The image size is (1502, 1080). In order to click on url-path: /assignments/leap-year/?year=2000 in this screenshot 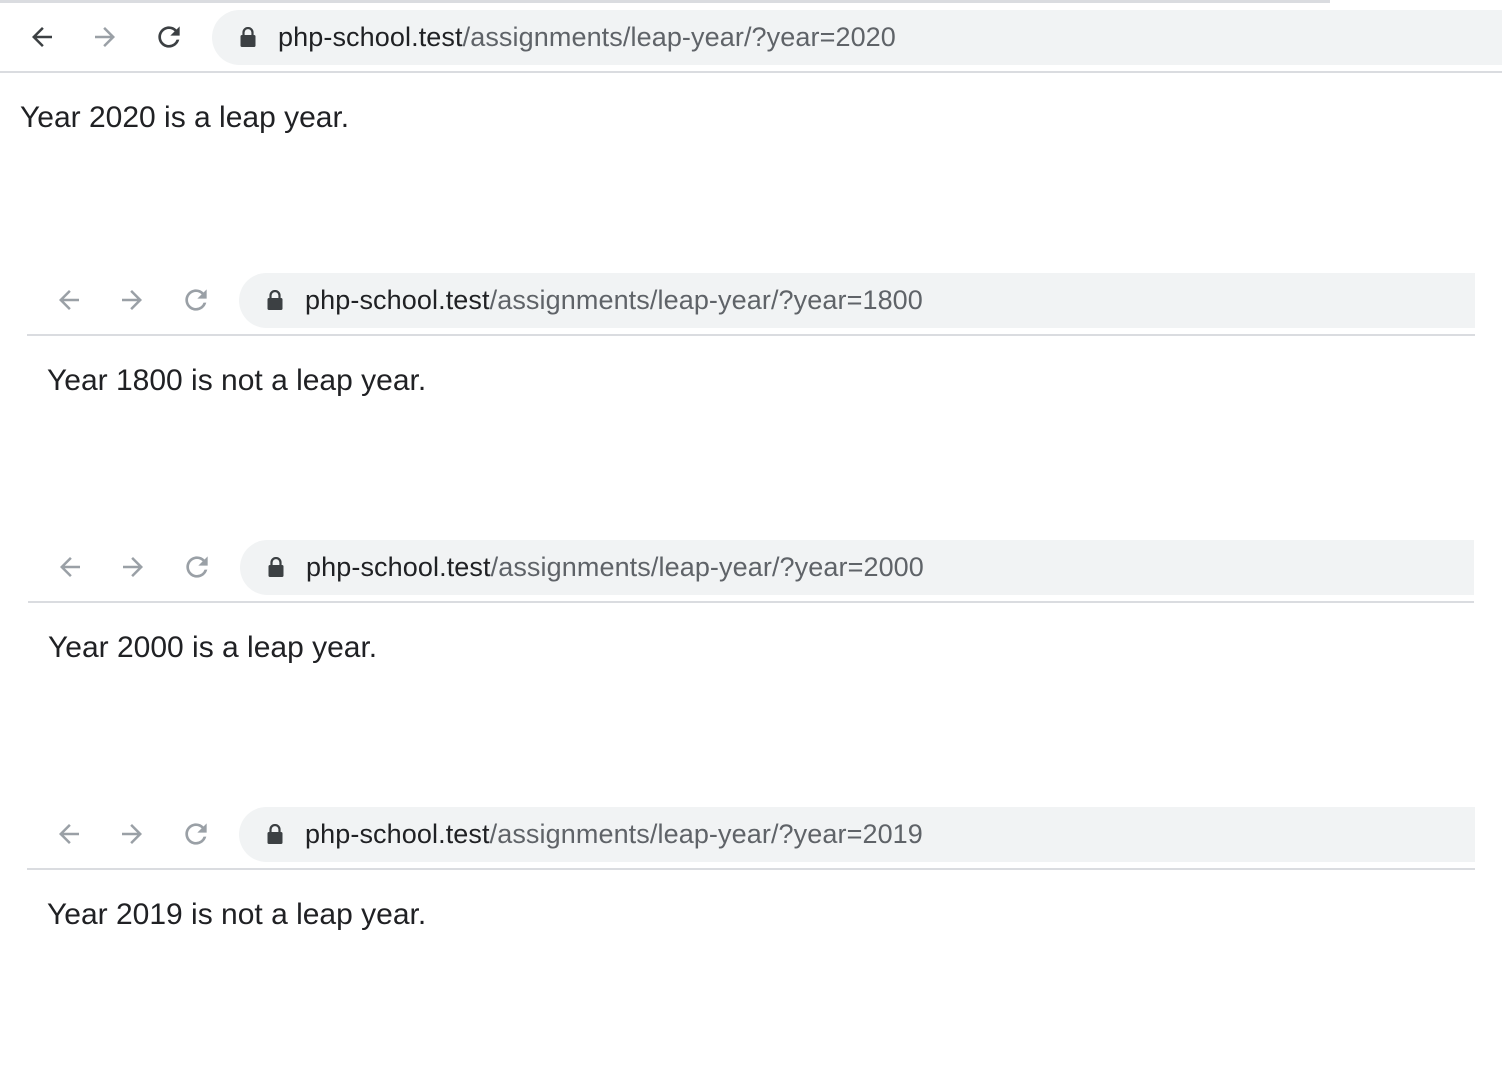, I will do `click(707, 567)`.